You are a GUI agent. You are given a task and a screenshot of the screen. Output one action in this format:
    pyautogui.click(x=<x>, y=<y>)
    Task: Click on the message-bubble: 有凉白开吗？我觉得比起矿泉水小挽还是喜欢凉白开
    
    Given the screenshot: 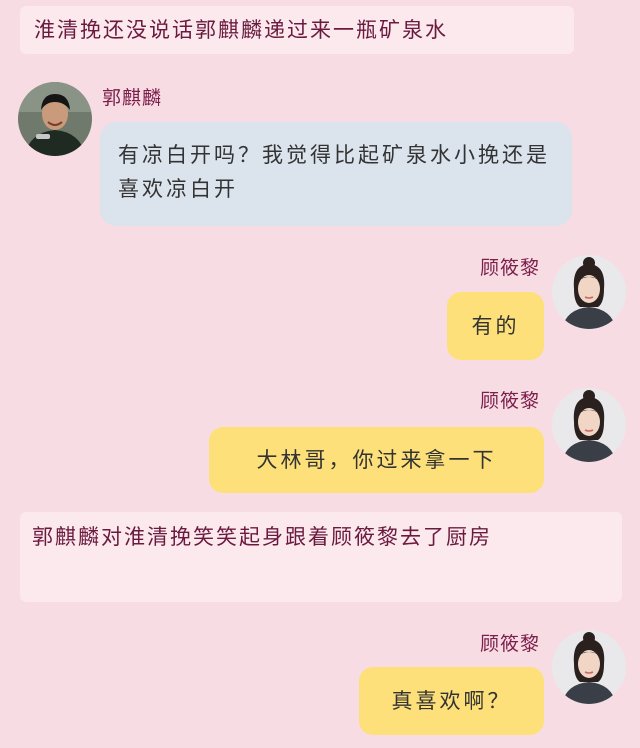 What is the action you would take?
    pyautogui.click(x=336, y=174)
    